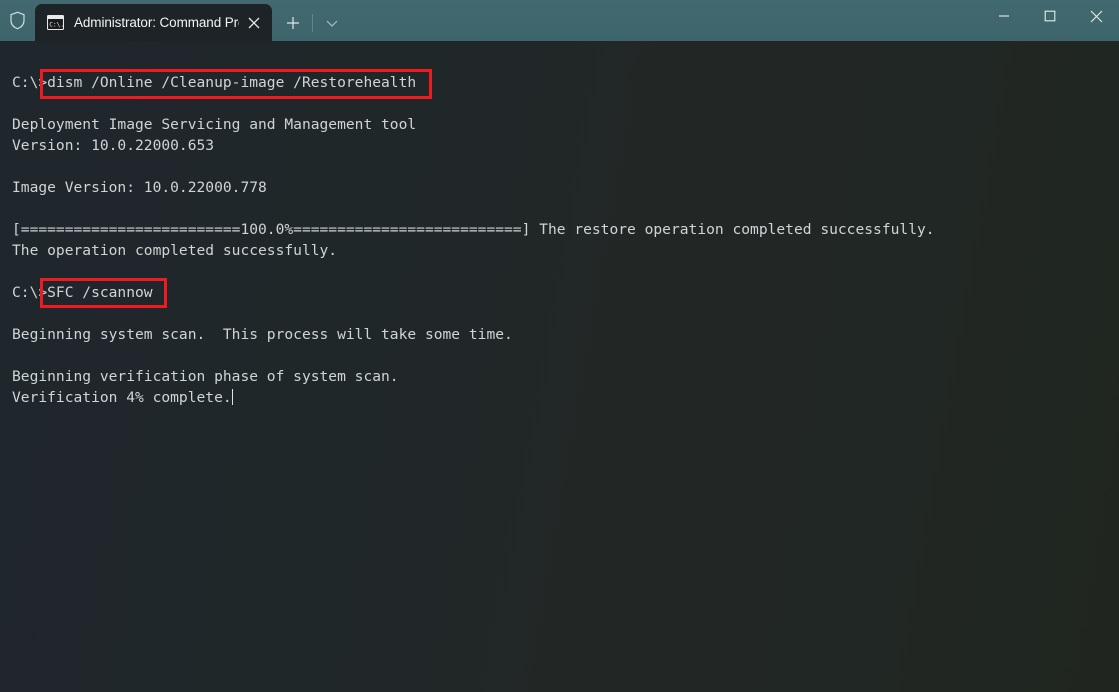 Image resolution: width=1119 pixels, height=692 pixels. What do you see at coordinates (17, 20) in the screenshot?
I see `shield-icon` at bounding box center [17, 20].